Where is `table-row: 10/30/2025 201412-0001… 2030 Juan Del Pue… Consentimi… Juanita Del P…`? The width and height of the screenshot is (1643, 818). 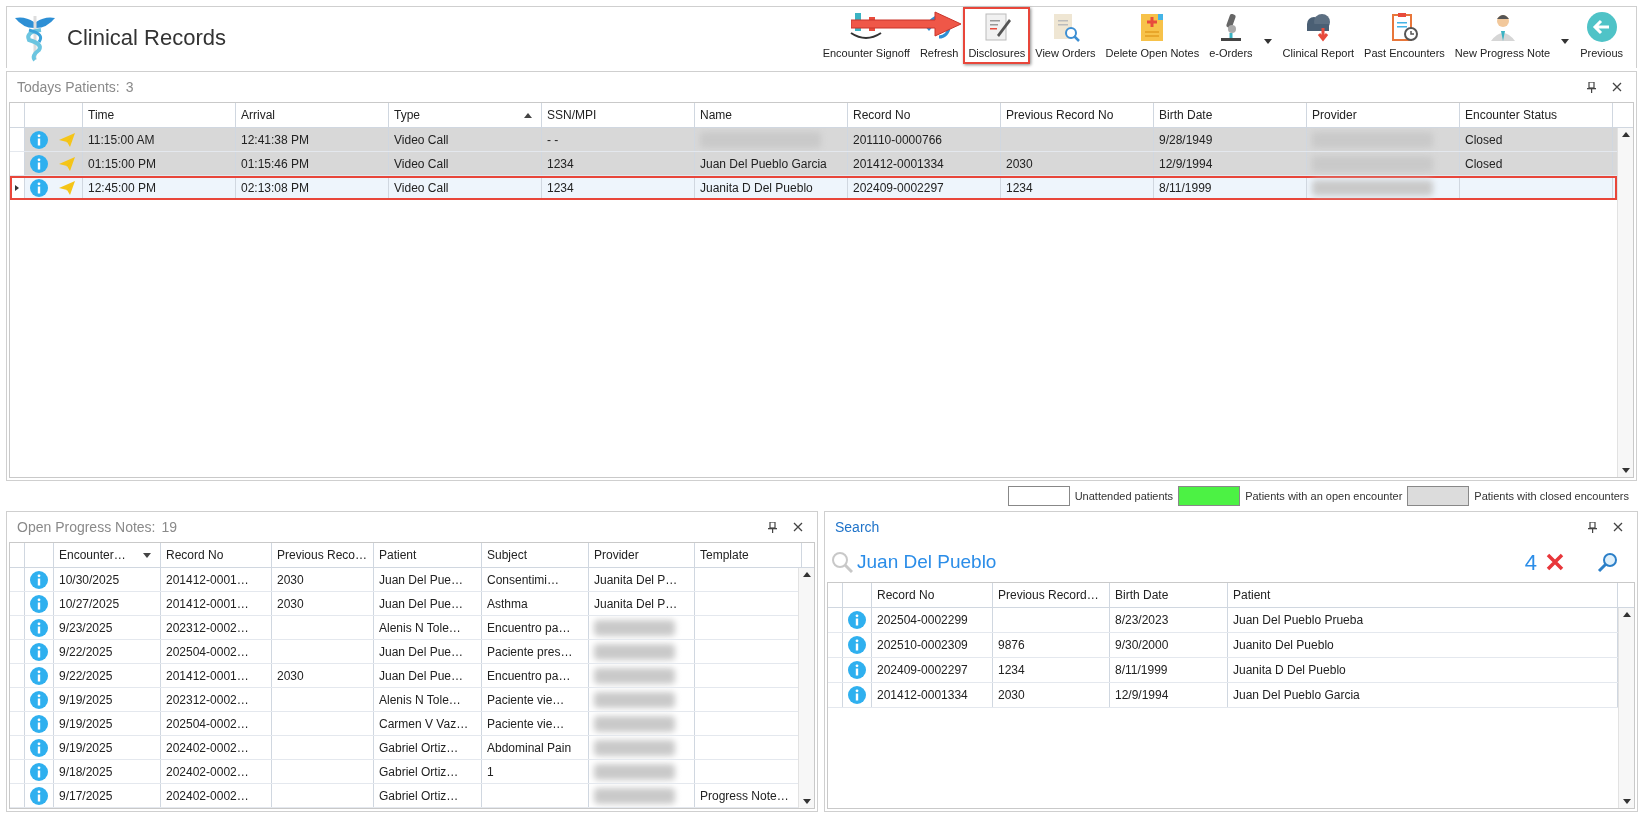 table-row: 10/30/2025 201412-0001… 2030 Juan Del Pue… Consentimi… Juanita Del P… is located at coordinates (404, 580).